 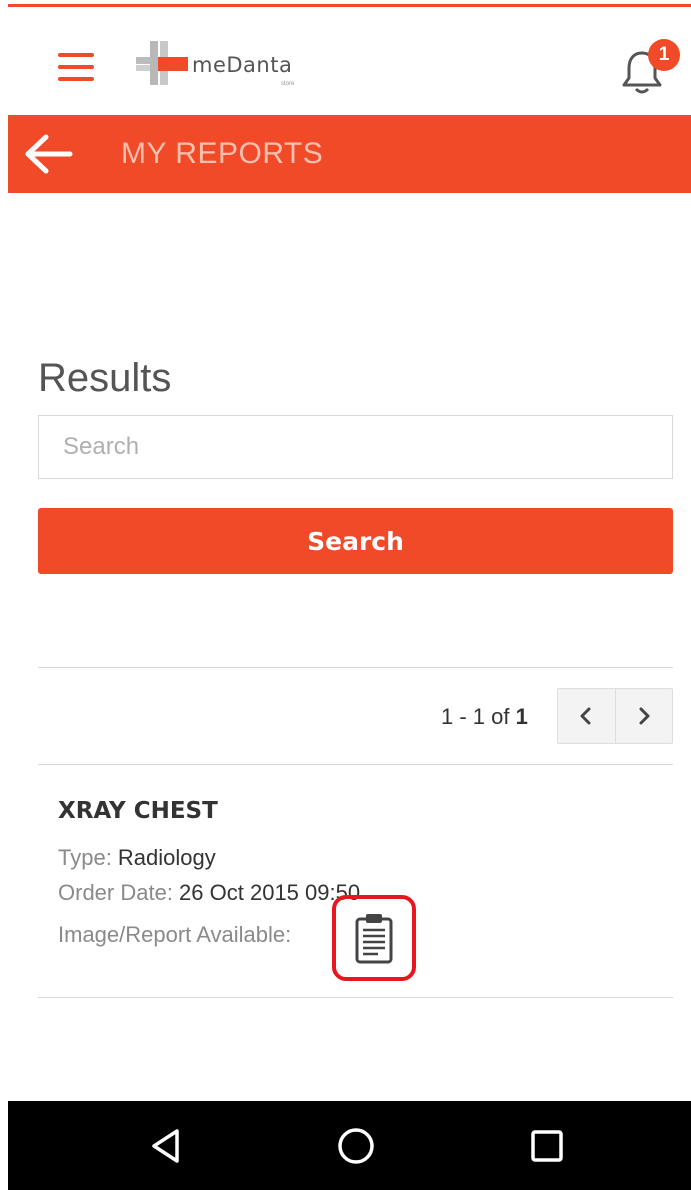 I want to click on arrow-left-icon, so click(x=49, y=154).